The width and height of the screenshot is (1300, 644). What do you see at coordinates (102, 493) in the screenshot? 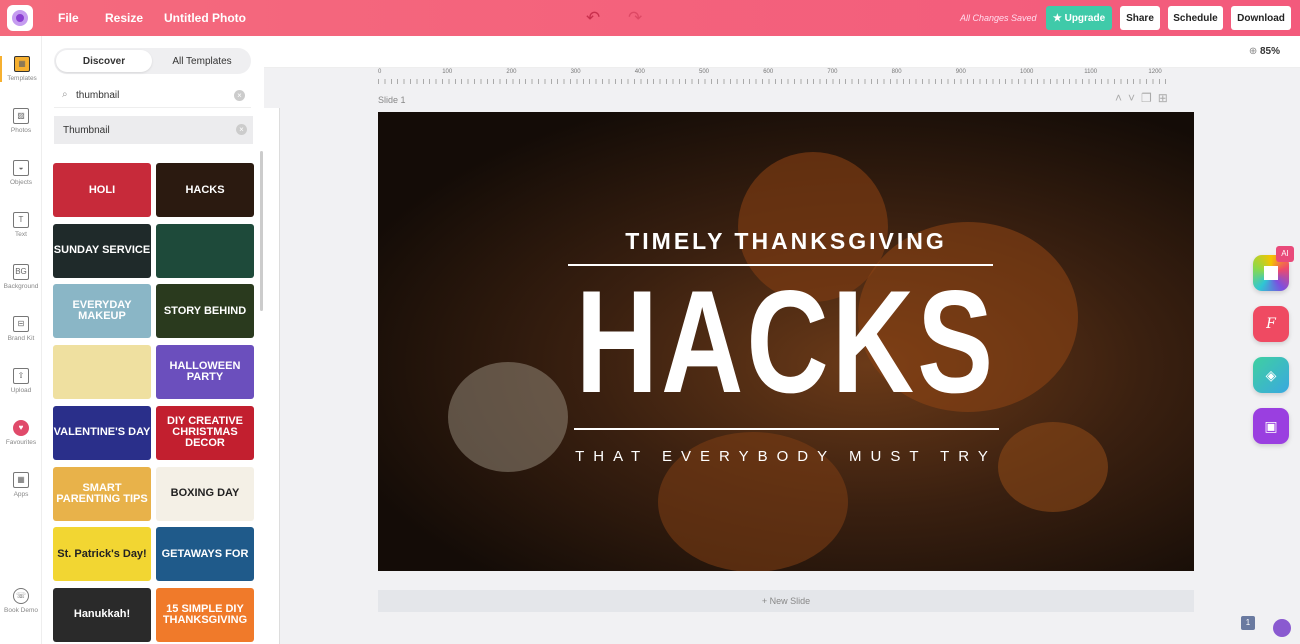
I see `template-thumbnail: SMART PARENTING TIPS` at bounding box center [102, 493].